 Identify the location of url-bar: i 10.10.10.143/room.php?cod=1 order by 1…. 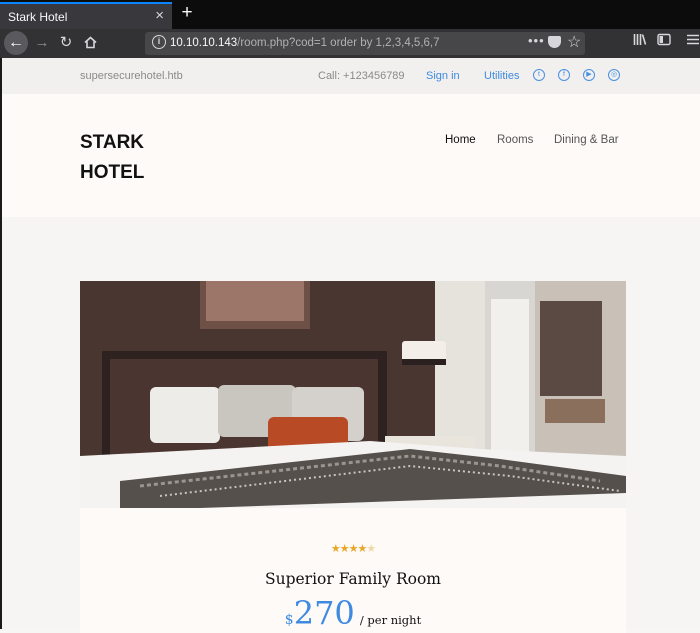
(365, 43).